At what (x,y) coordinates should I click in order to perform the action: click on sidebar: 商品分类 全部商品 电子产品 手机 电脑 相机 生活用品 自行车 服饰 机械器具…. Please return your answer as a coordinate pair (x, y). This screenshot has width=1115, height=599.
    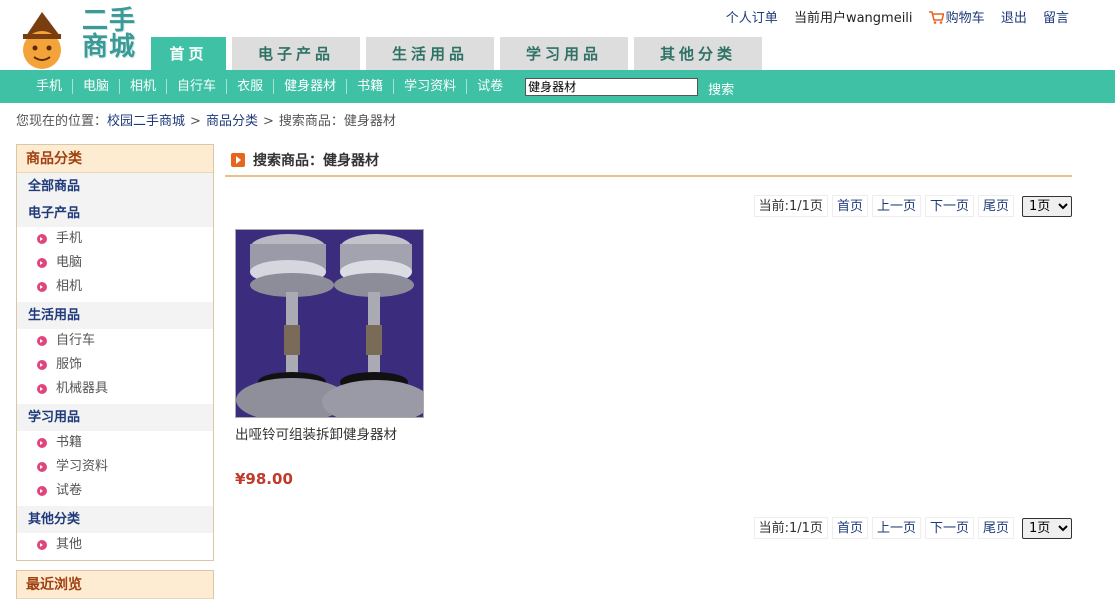
    Looking at the image, I should click on (115, 371).